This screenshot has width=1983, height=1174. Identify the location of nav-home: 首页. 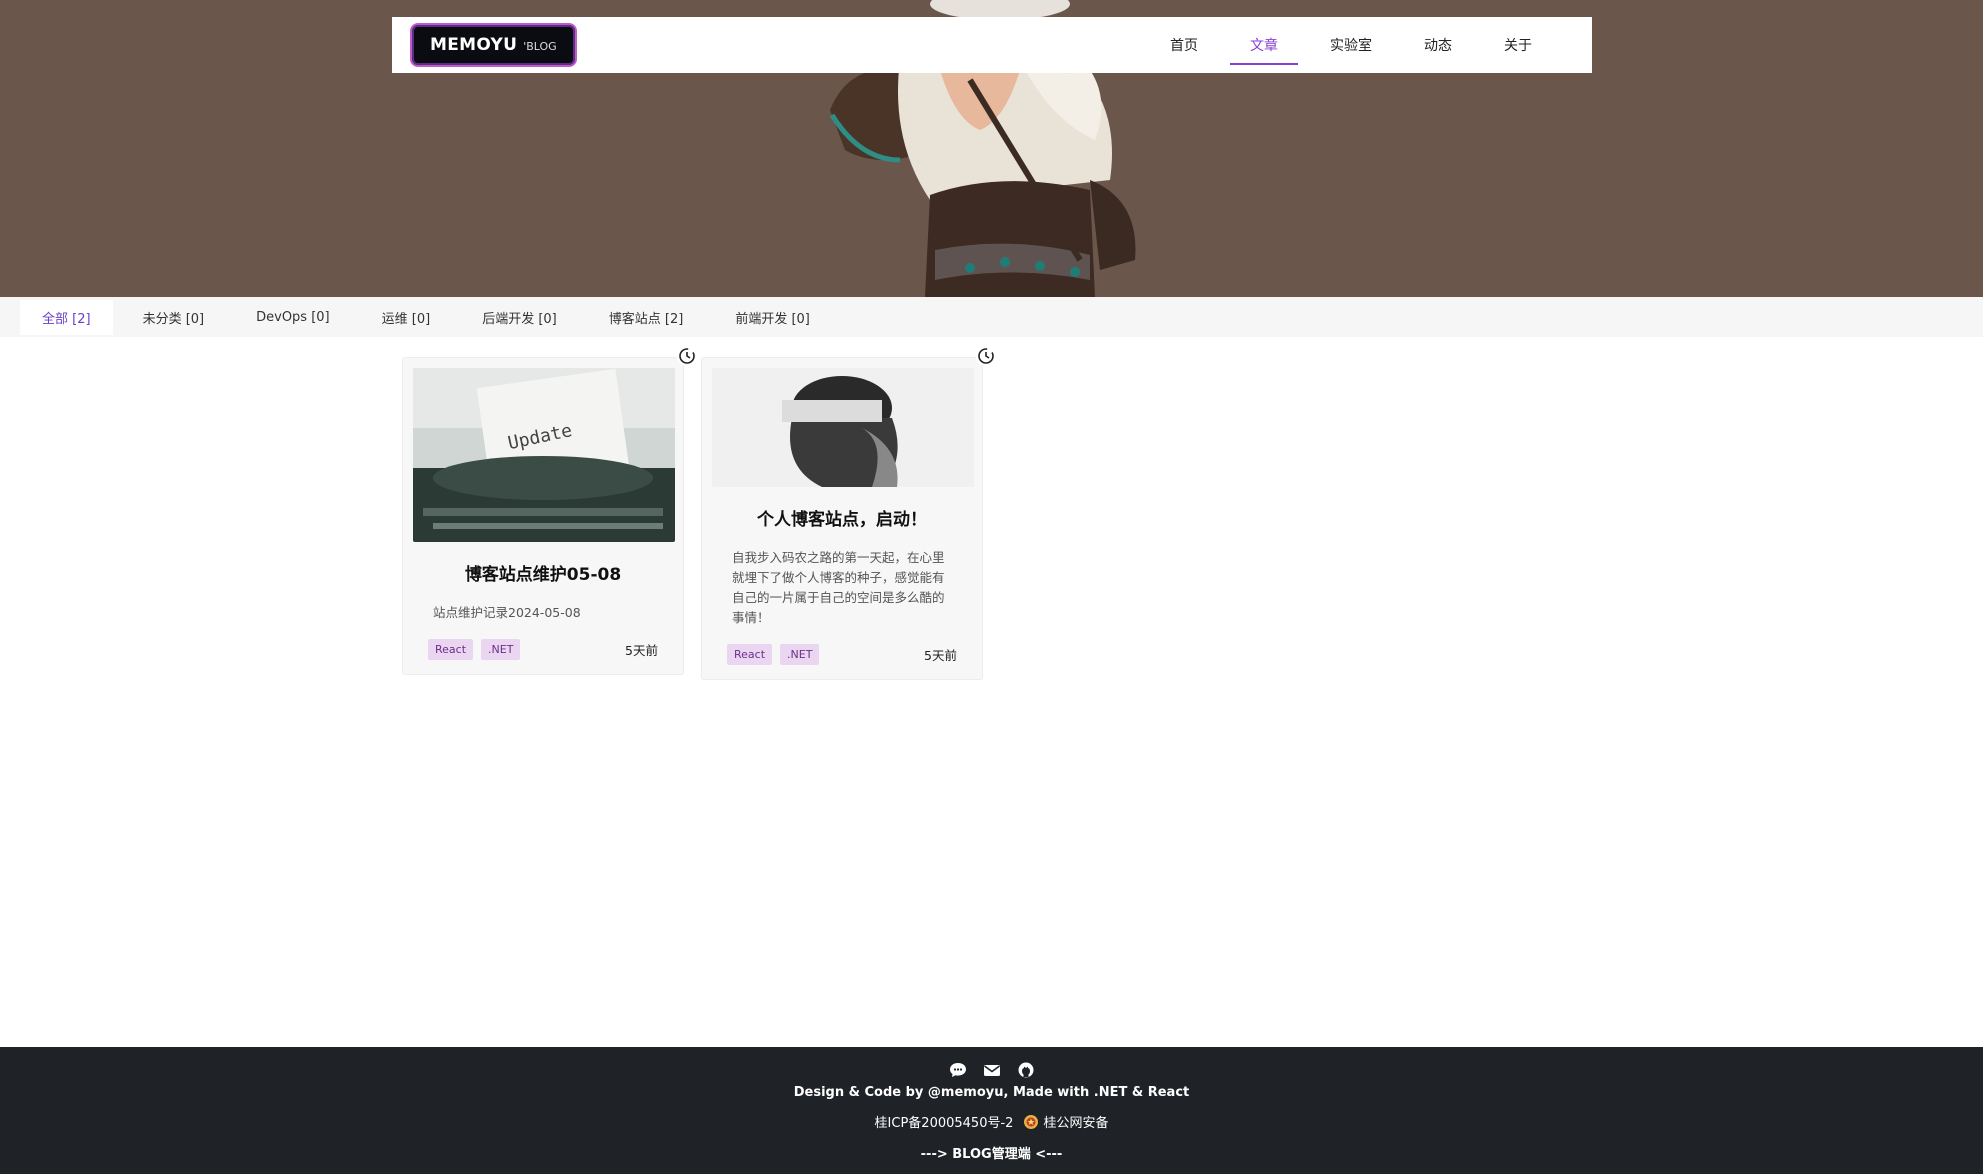
(1184, 45).